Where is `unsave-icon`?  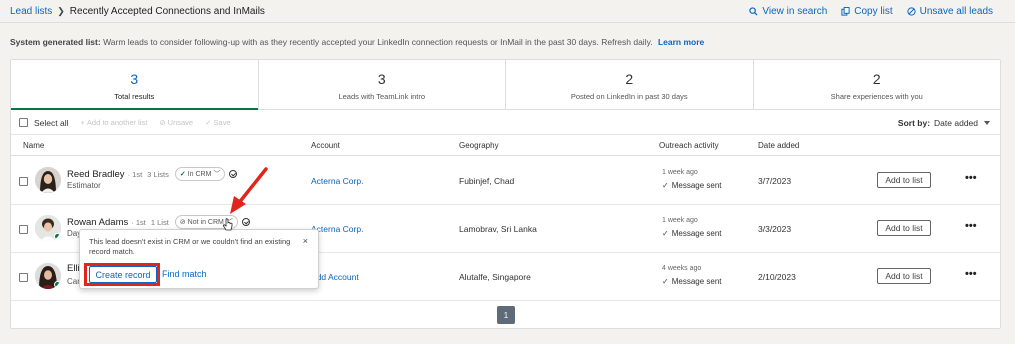 unsave-icon is located at coordinates (911, 11).